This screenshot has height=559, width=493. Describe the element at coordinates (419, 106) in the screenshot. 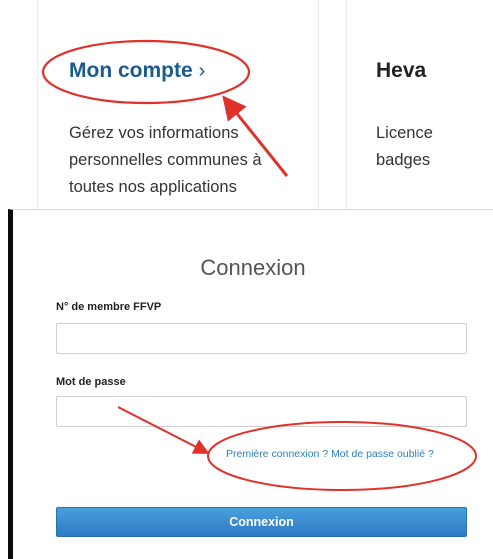

I see `heva-card: Heva Licence badges` at that location.